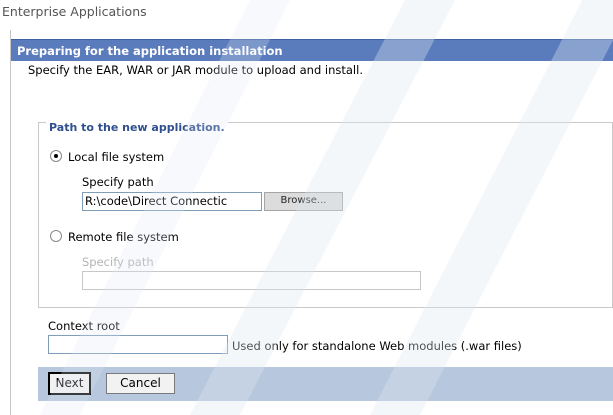 This screenshot has height=415, width=613. I want to click on remote-file-system-radio, so click(56, 236).